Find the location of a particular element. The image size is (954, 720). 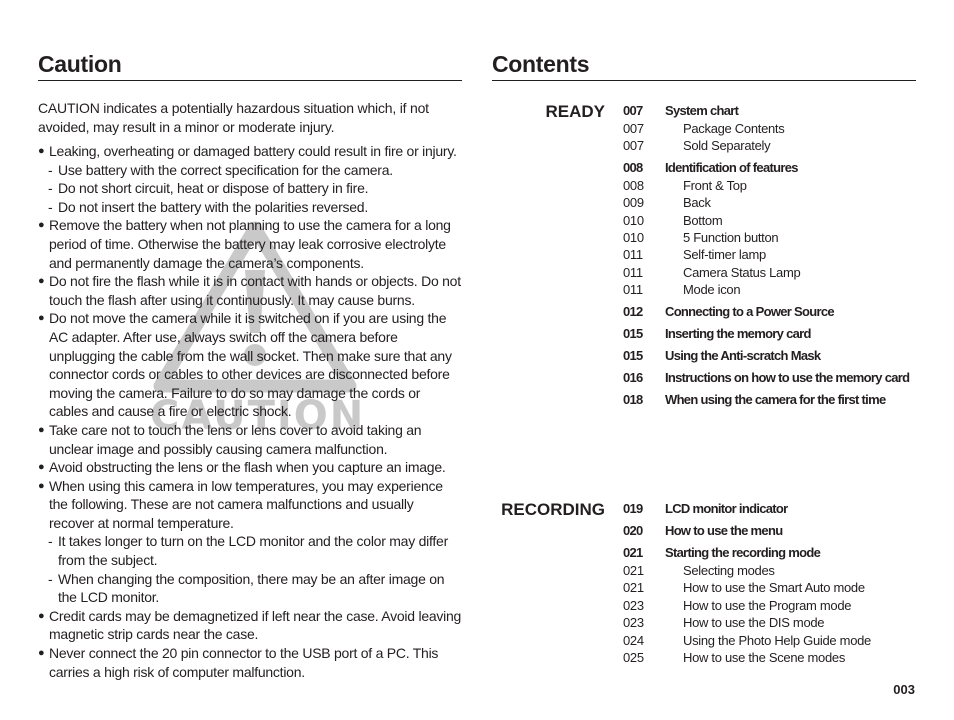

toc-entry: 007 Package Contents is located at coordinates (773, 128).